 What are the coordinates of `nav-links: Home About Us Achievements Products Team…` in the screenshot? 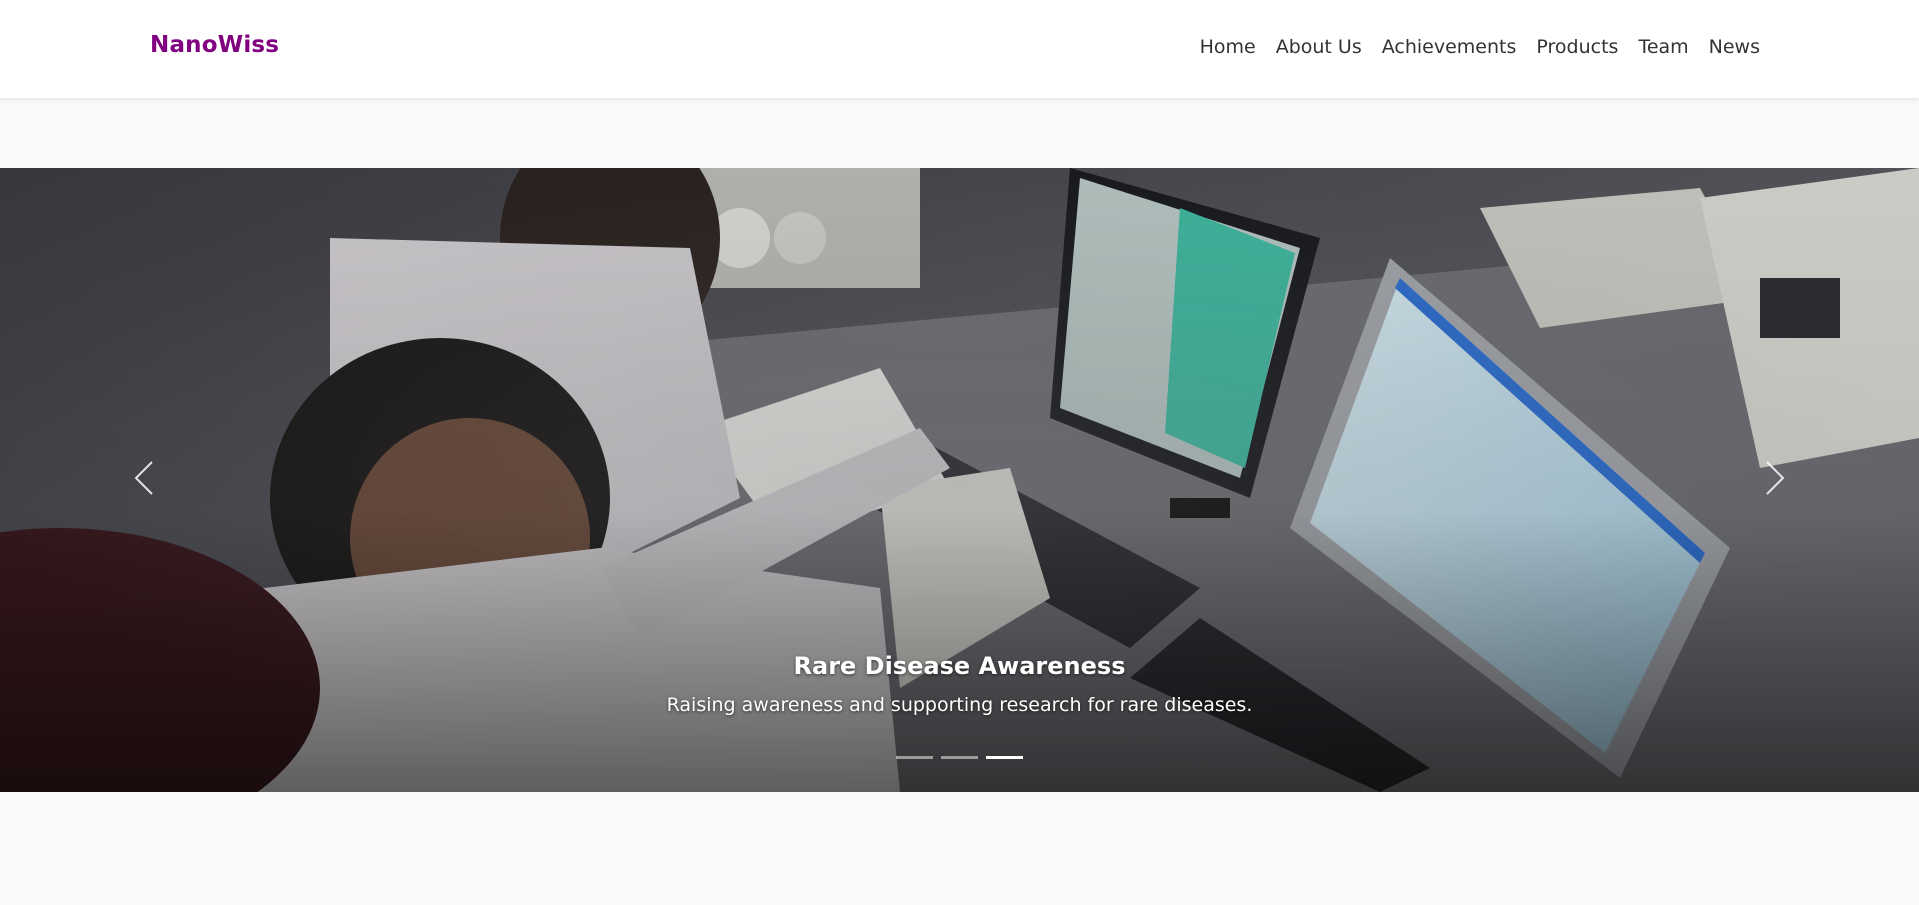 It's located at (1480, 47).